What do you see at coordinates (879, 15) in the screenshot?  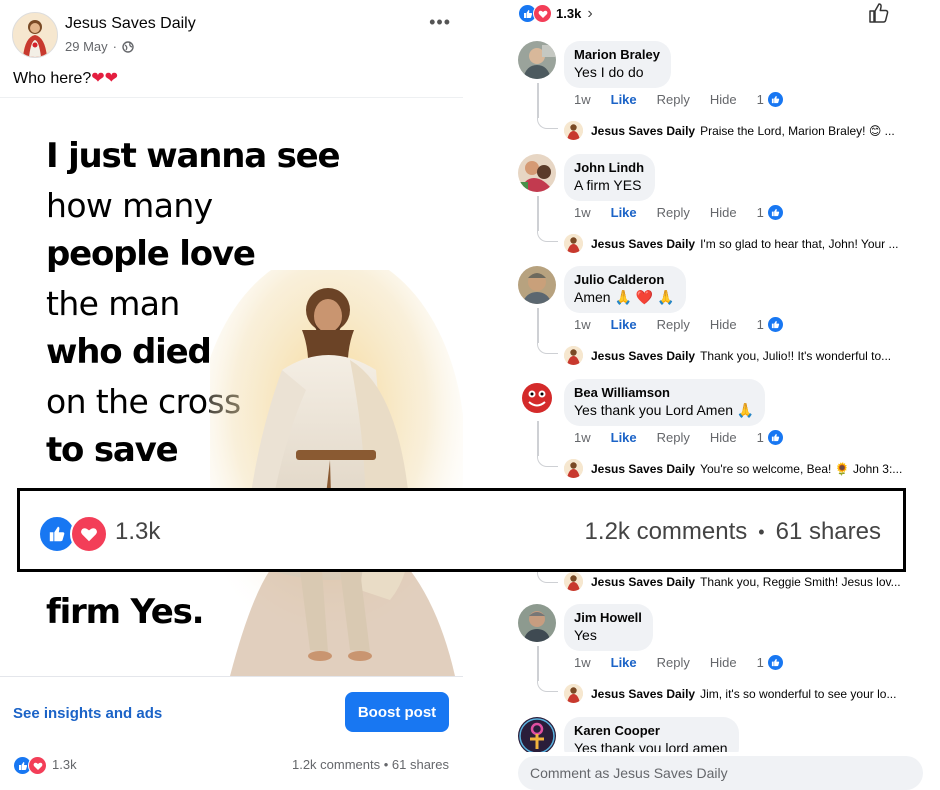 I see `like-outline-icon` at bounding box center [879, 15].